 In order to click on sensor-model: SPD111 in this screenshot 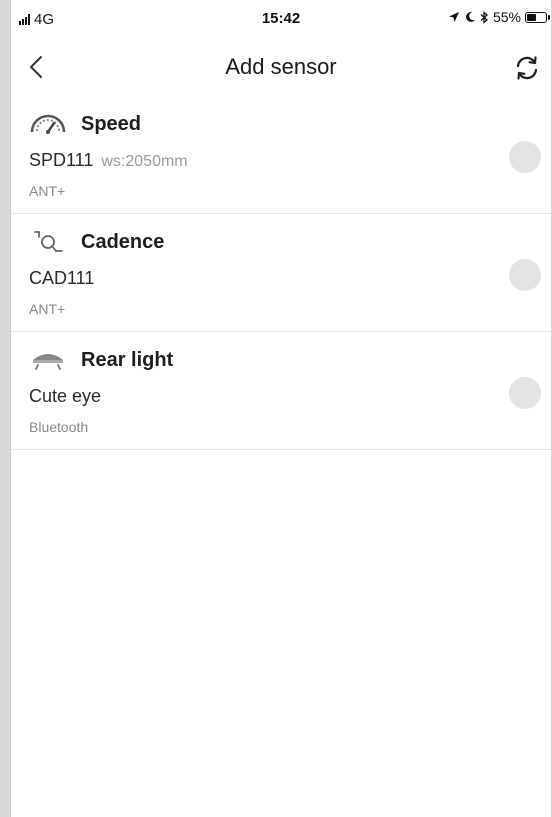, I will do `click(61, 160)`.